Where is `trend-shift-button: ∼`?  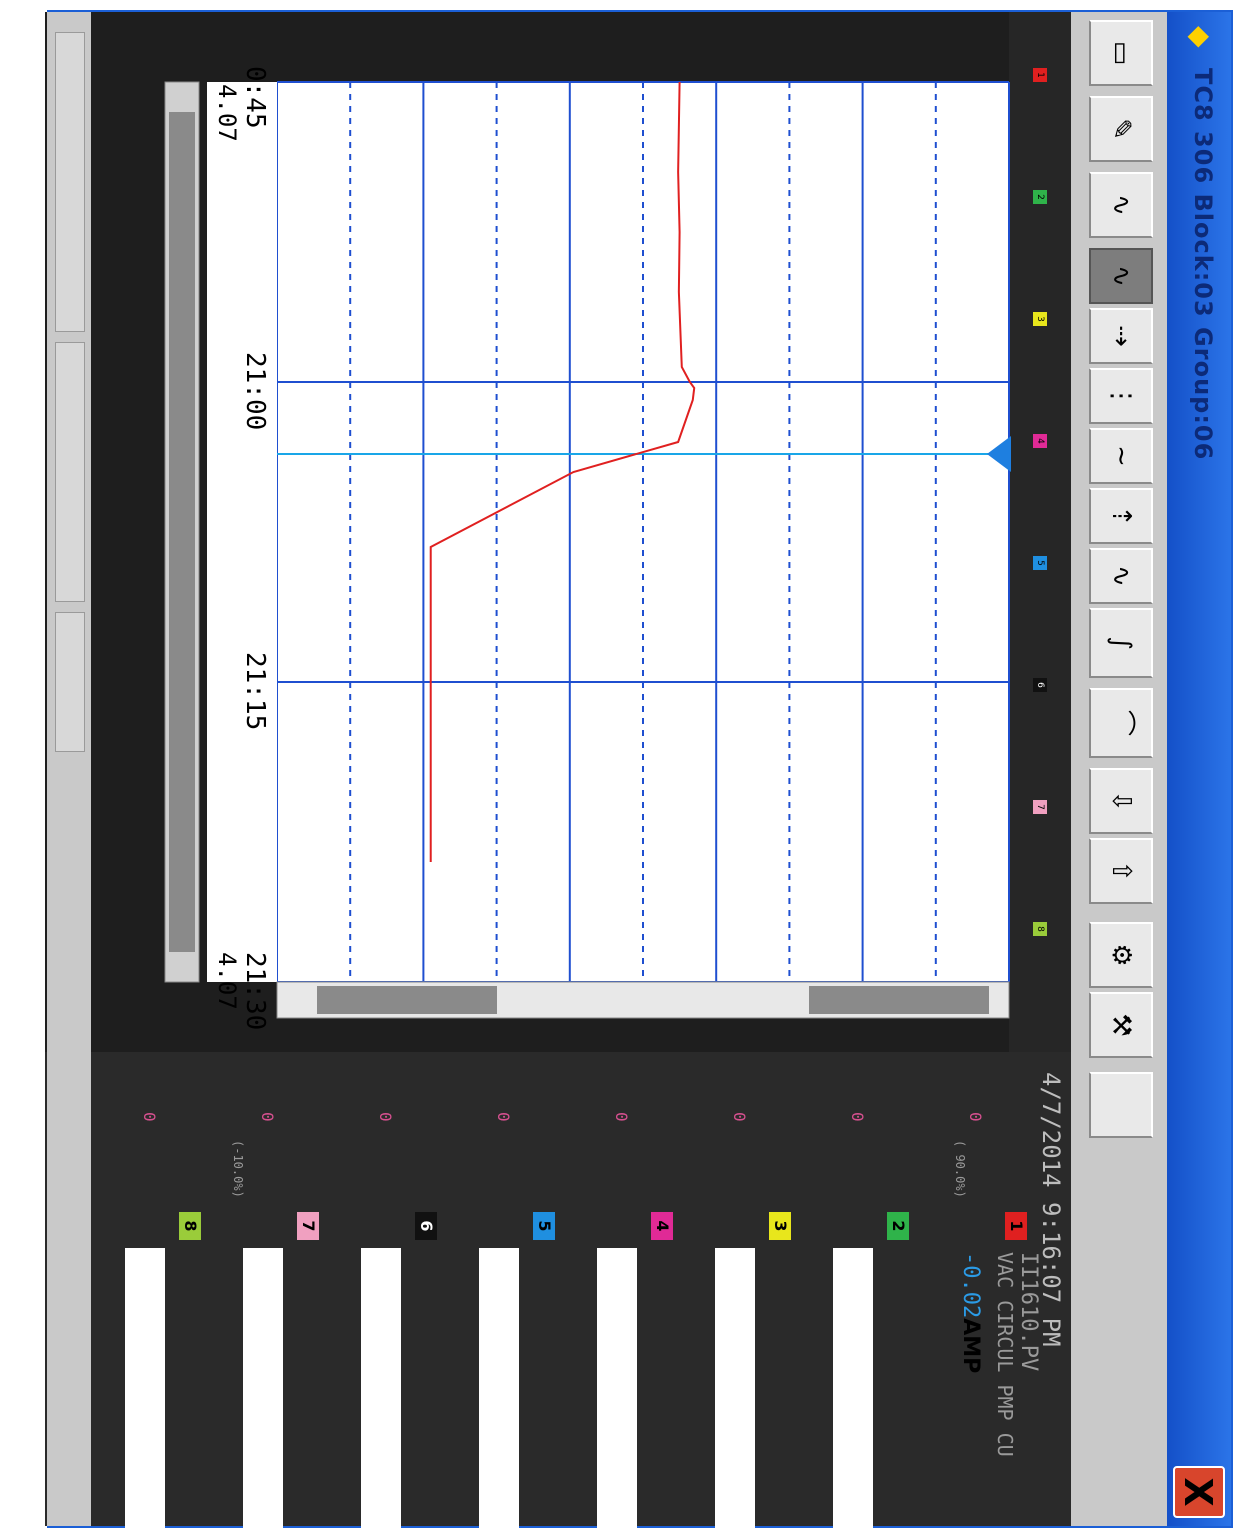 trend-shift-button: ∼ is located at coordinates (1121, 456).